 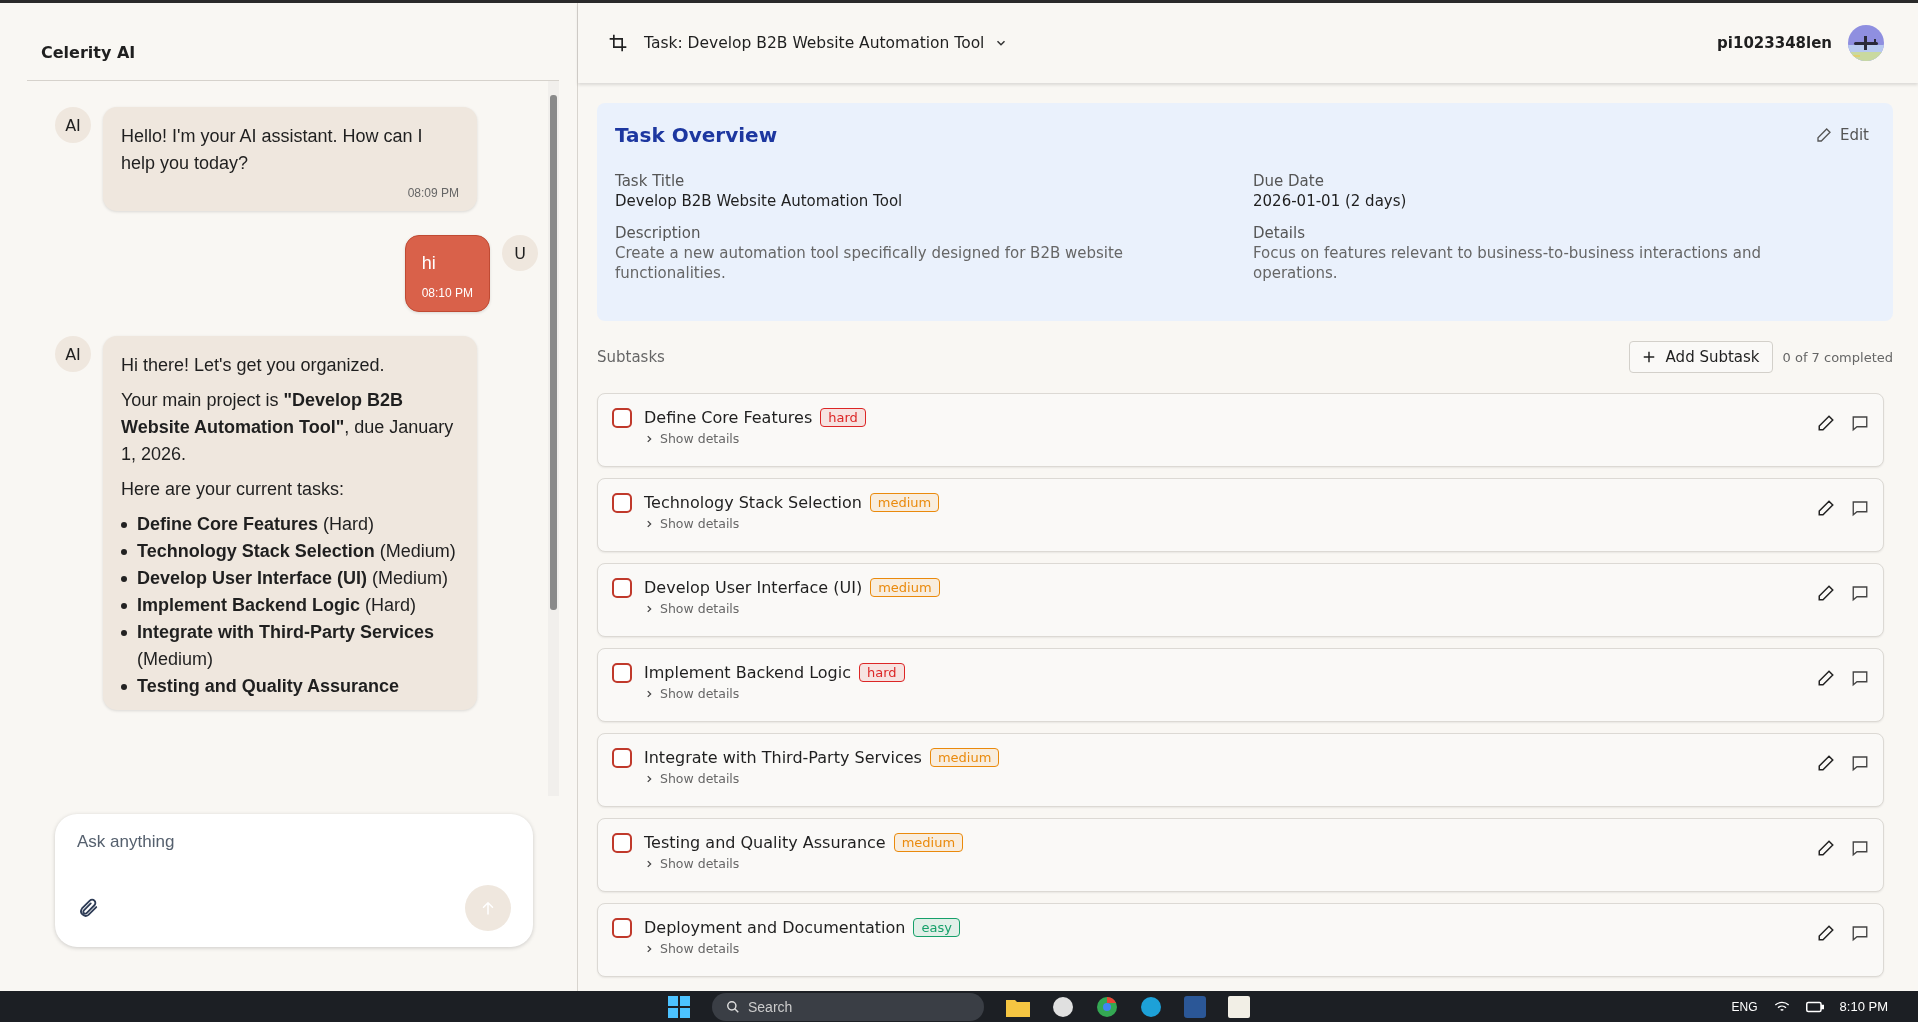 What do you see at coordinates (1823, 135) in the screenshot?
I see `pencil-icon` at bounding box center [1823, 135].